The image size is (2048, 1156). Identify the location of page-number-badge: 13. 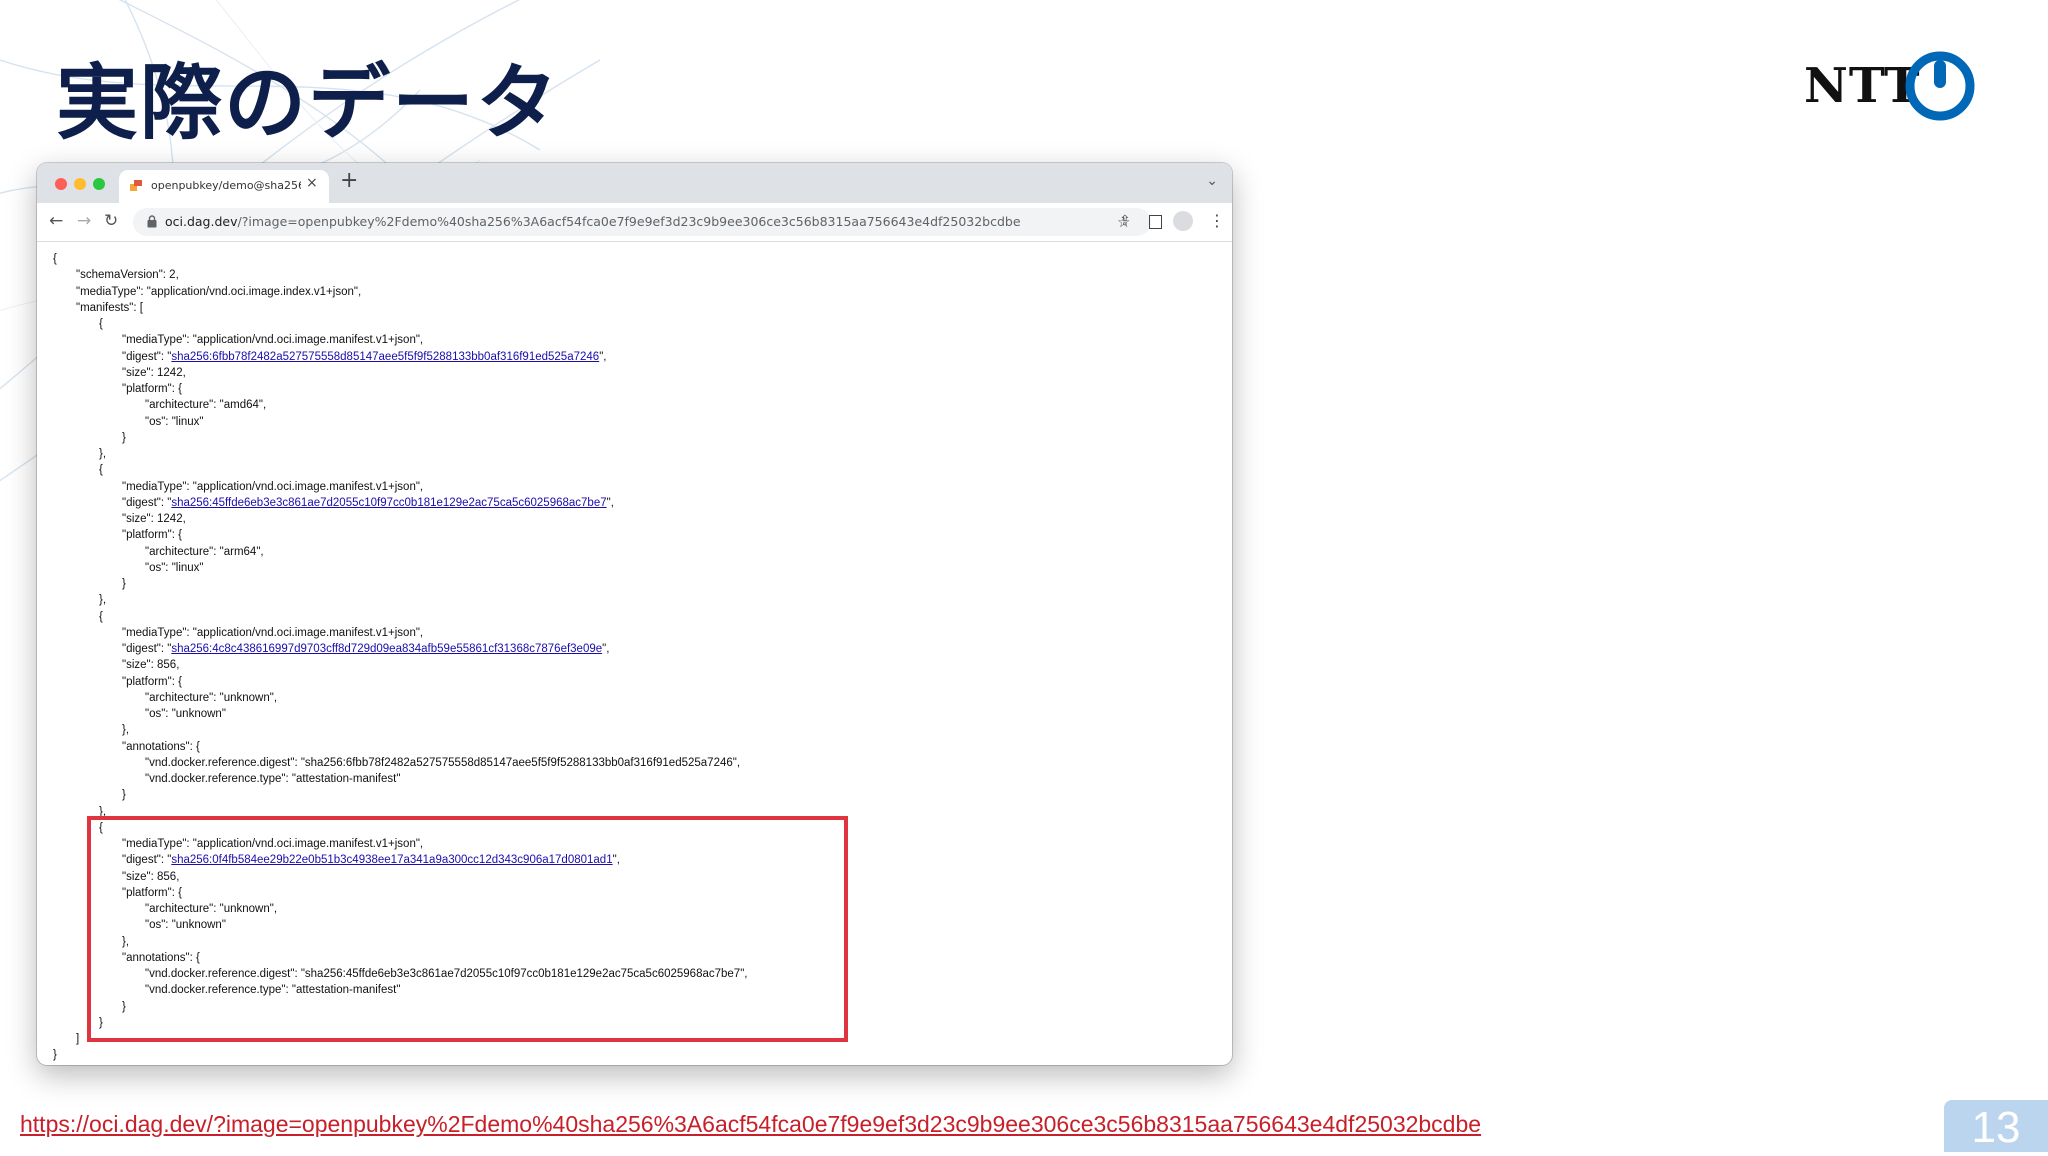
(1996, 1126).